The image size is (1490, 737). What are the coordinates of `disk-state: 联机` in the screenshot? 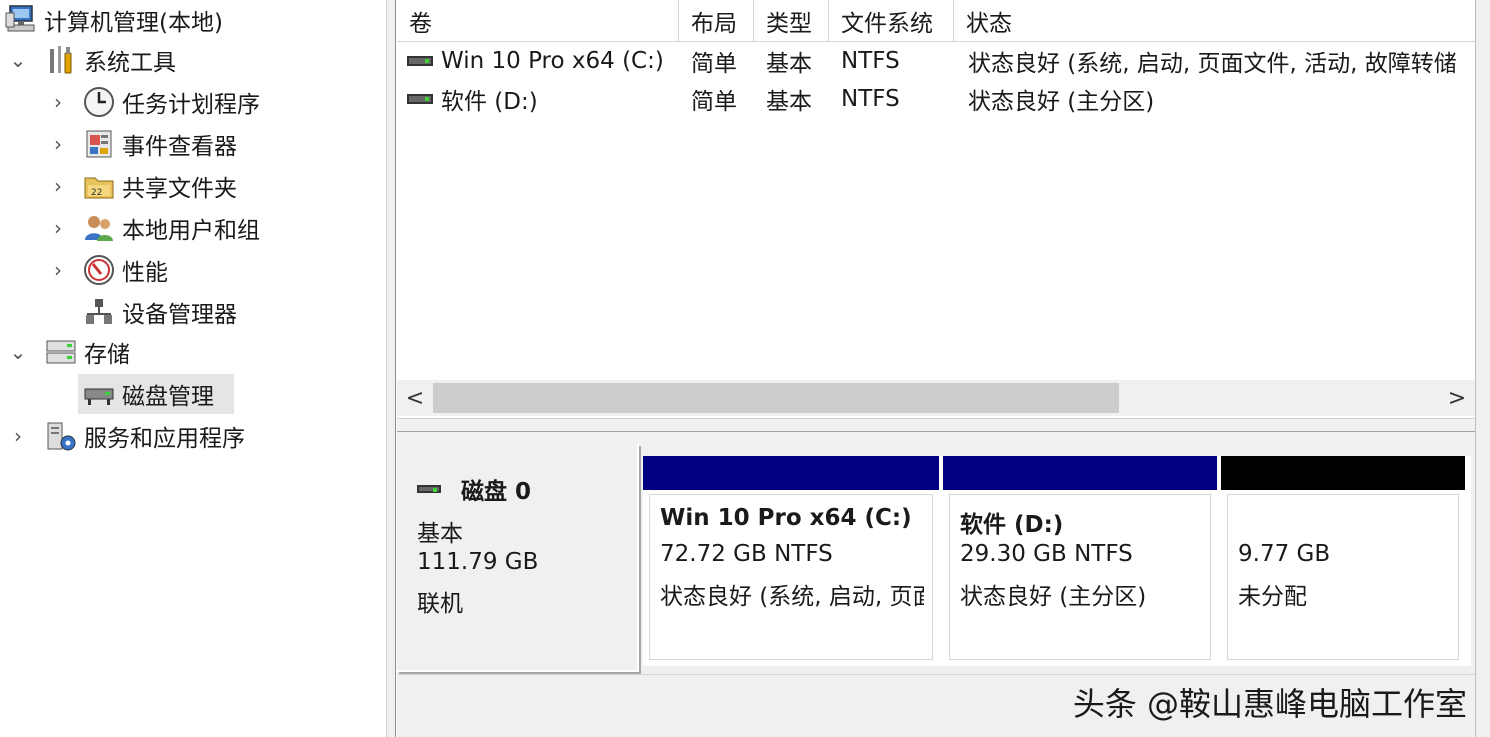 It's located at (440, 604).